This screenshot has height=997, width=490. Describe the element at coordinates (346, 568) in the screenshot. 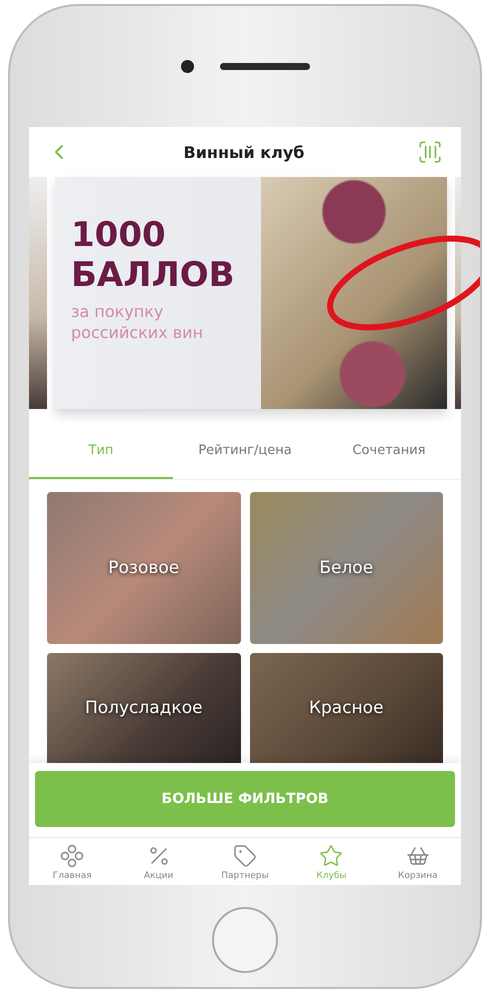

I see `category-tile: Белое` at that location.